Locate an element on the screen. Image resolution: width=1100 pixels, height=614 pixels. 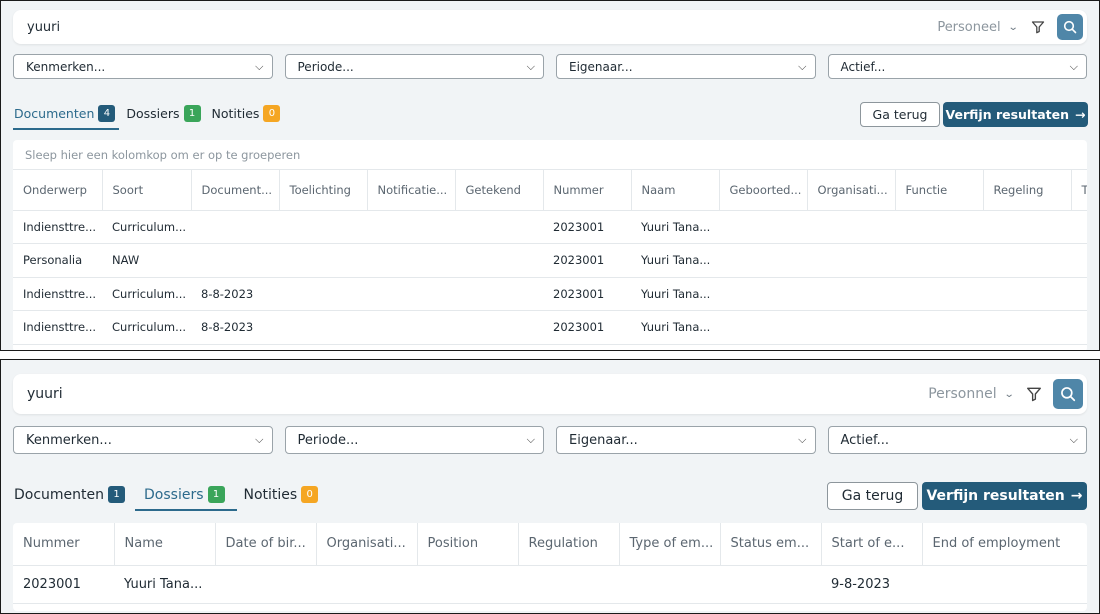
column-header: End of employment is located at coordinates (1004, 544).